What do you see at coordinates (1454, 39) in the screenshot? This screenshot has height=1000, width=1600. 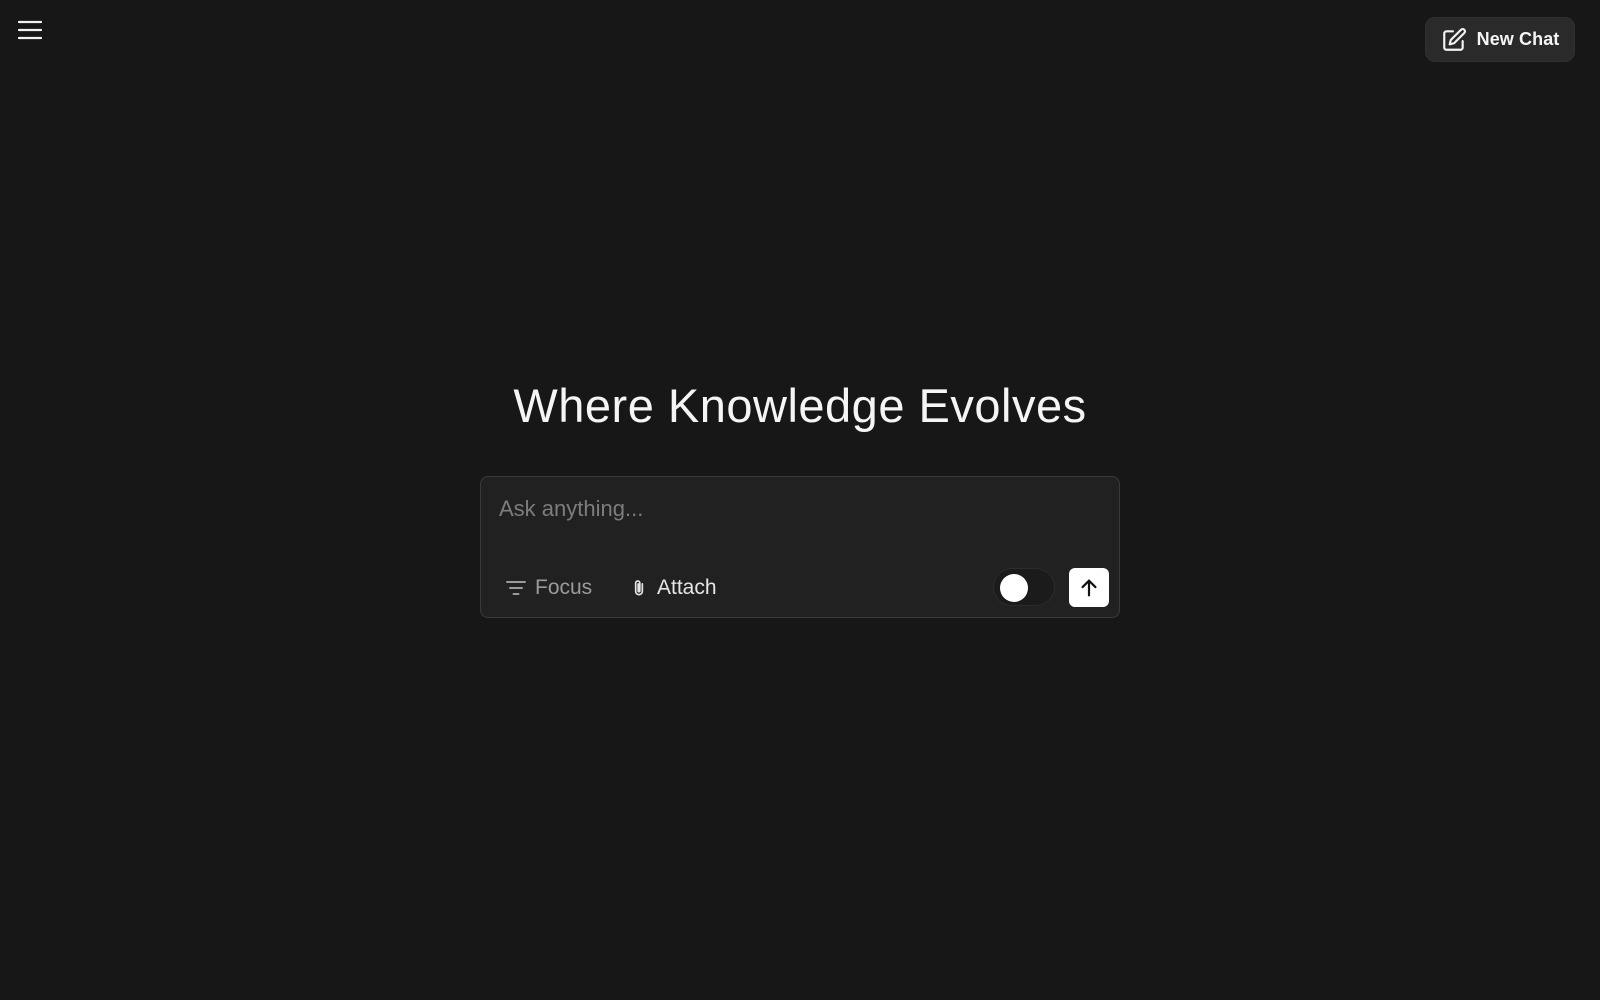 I see `edit-square-icon` at bounding box center [1454, 39].